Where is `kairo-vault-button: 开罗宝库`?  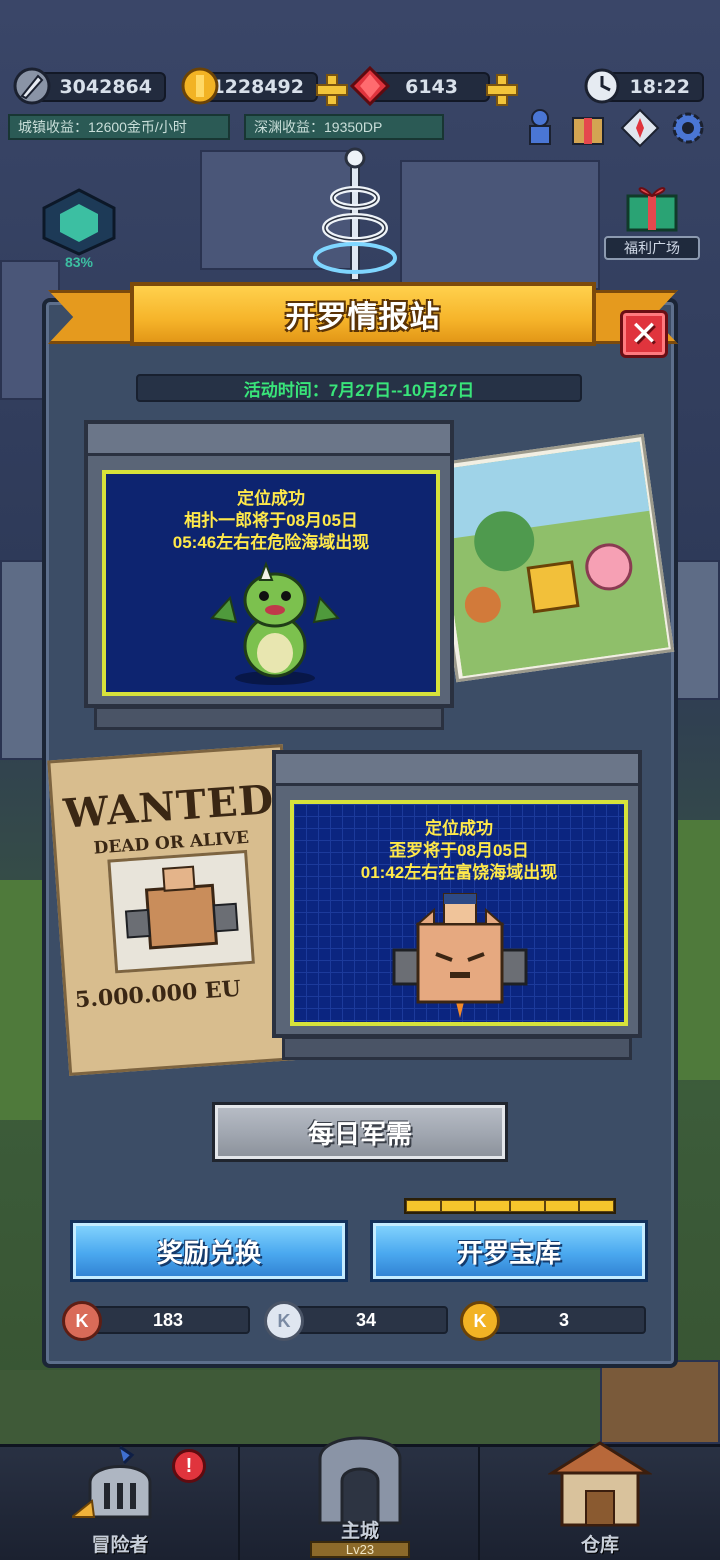
kairo-vault-button: 开罗宝库 is located at coordinates (509, 1251).